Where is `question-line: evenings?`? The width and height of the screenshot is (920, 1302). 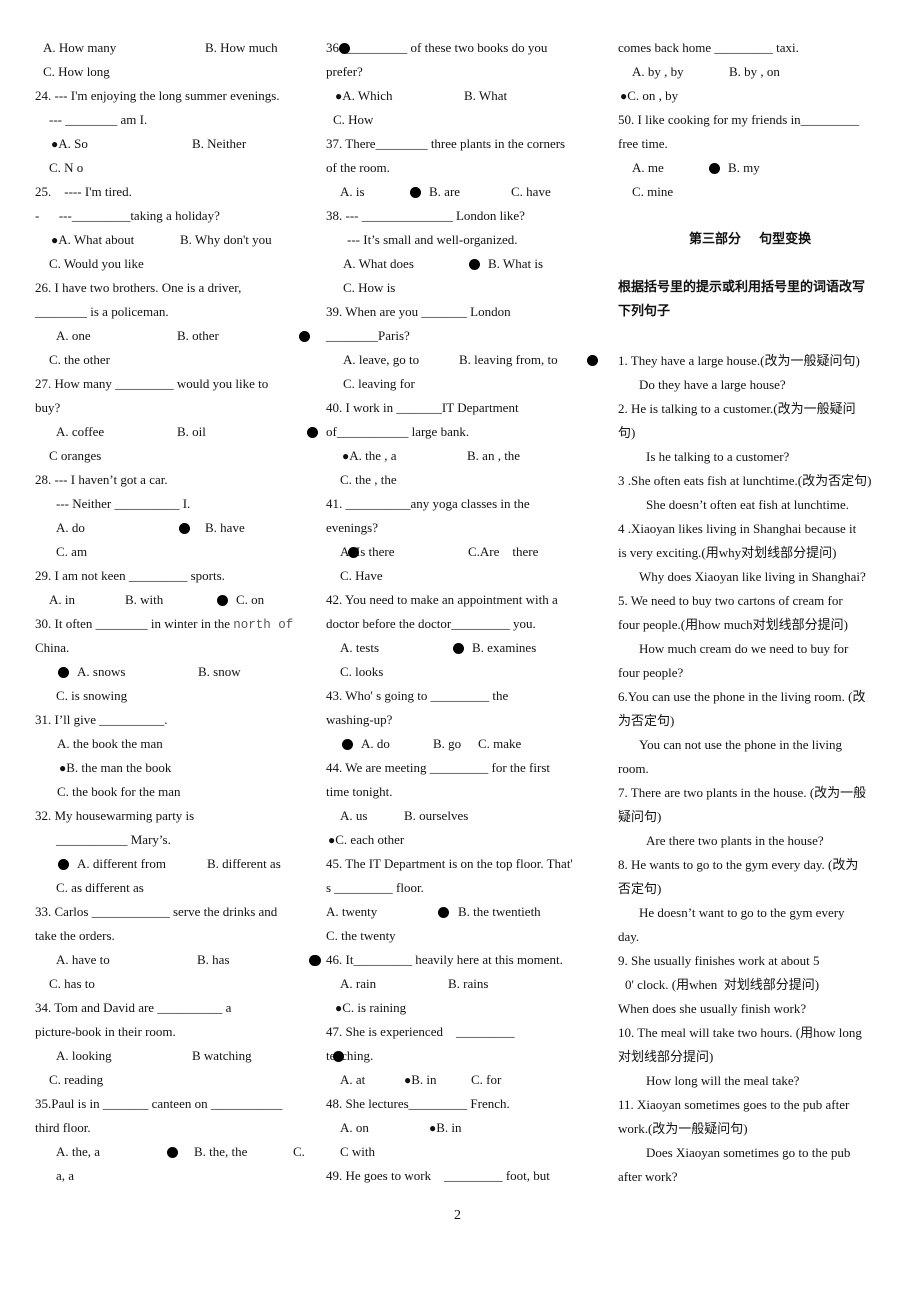
question-line: evenings? is located at coordinates (352, 528).